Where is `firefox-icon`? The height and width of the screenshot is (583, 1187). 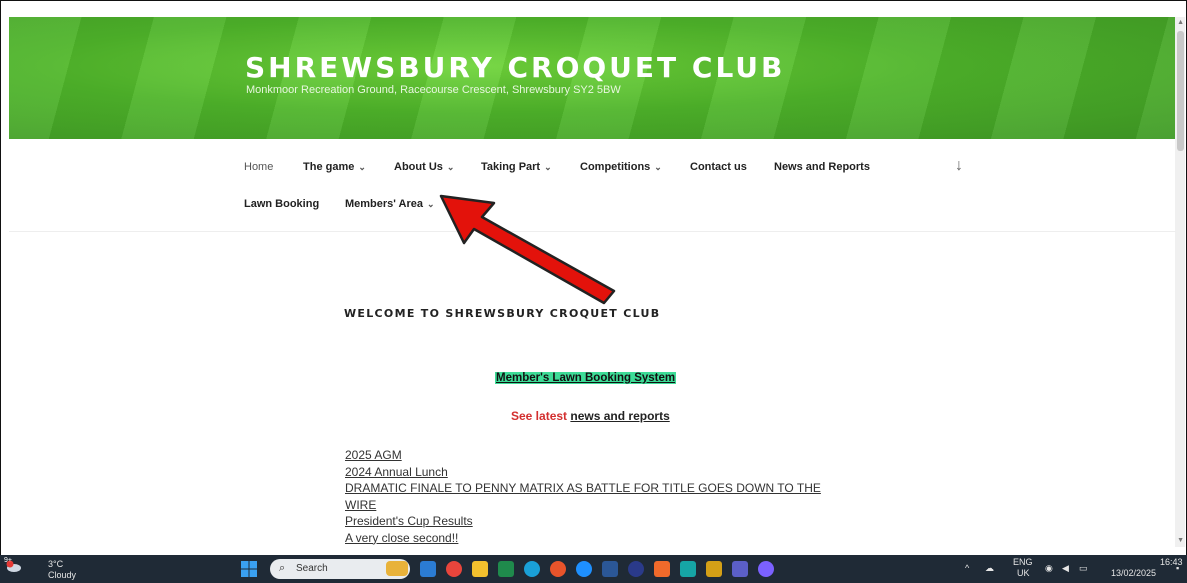 firefox-icon is located at coordinates (558, 569).